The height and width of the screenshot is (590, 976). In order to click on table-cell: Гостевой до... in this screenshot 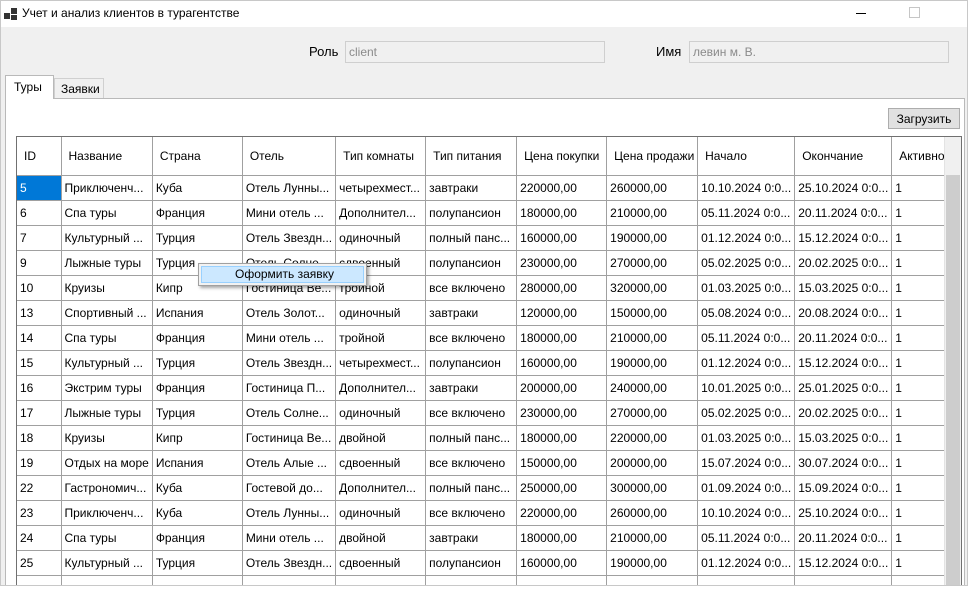, I will do `click(289, 488)`.